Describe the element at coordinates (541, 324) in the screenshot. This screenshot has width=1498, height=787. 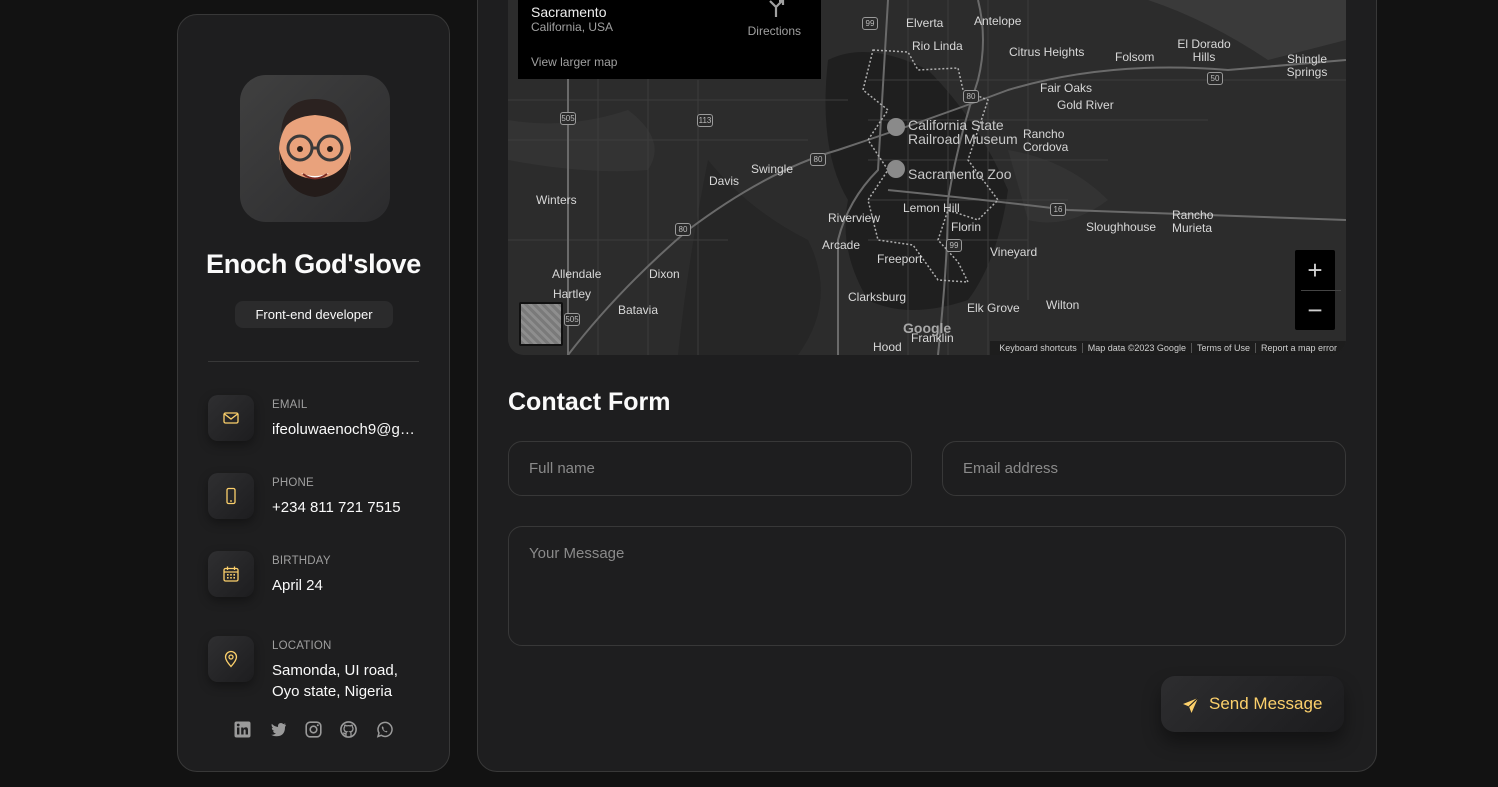
I see `satellite-layer-toggle` at that location.